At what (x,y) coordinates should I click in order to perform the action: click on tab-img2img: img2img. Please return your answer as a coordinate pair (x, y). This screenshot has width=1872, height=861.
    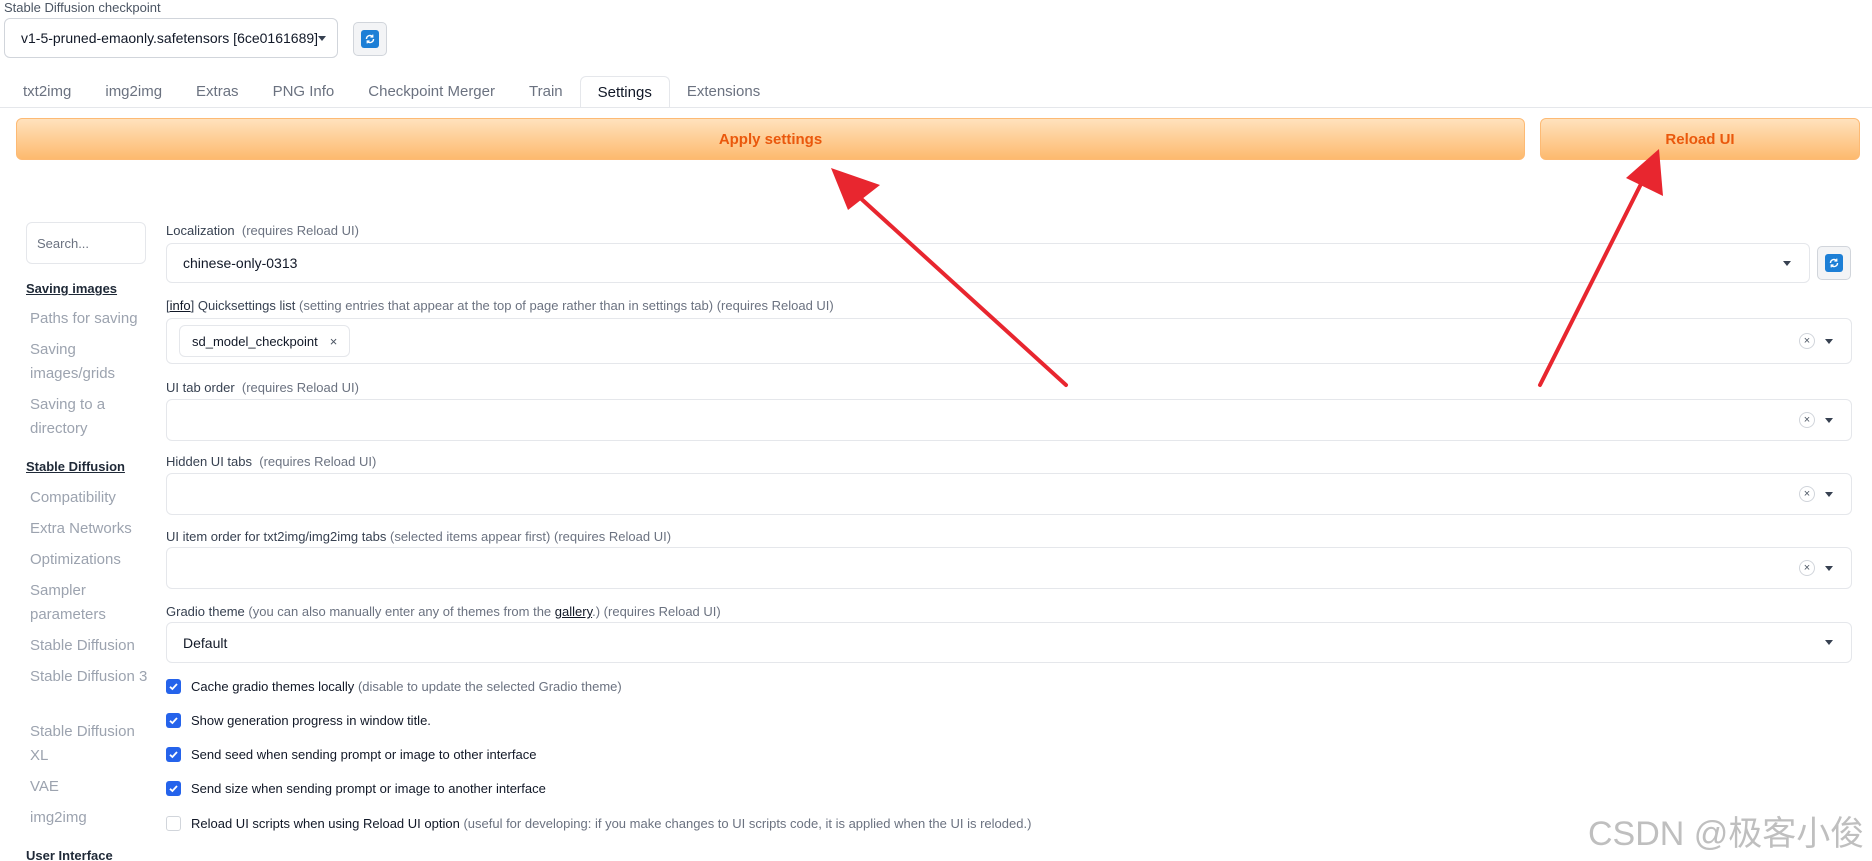
    Looking at the image, I should click on (133, 92).